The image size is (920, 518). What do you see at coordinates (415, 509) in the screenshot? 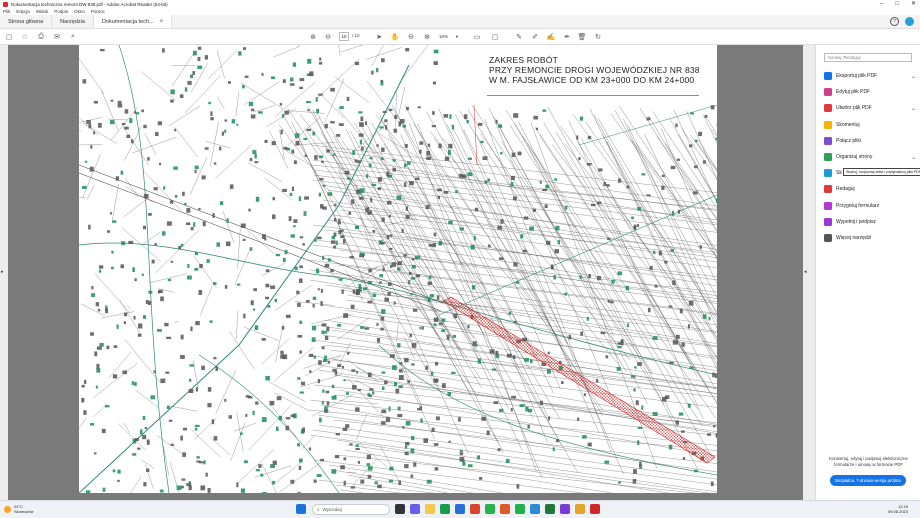
I see `teams-icon` at bounding box center [415, 509].